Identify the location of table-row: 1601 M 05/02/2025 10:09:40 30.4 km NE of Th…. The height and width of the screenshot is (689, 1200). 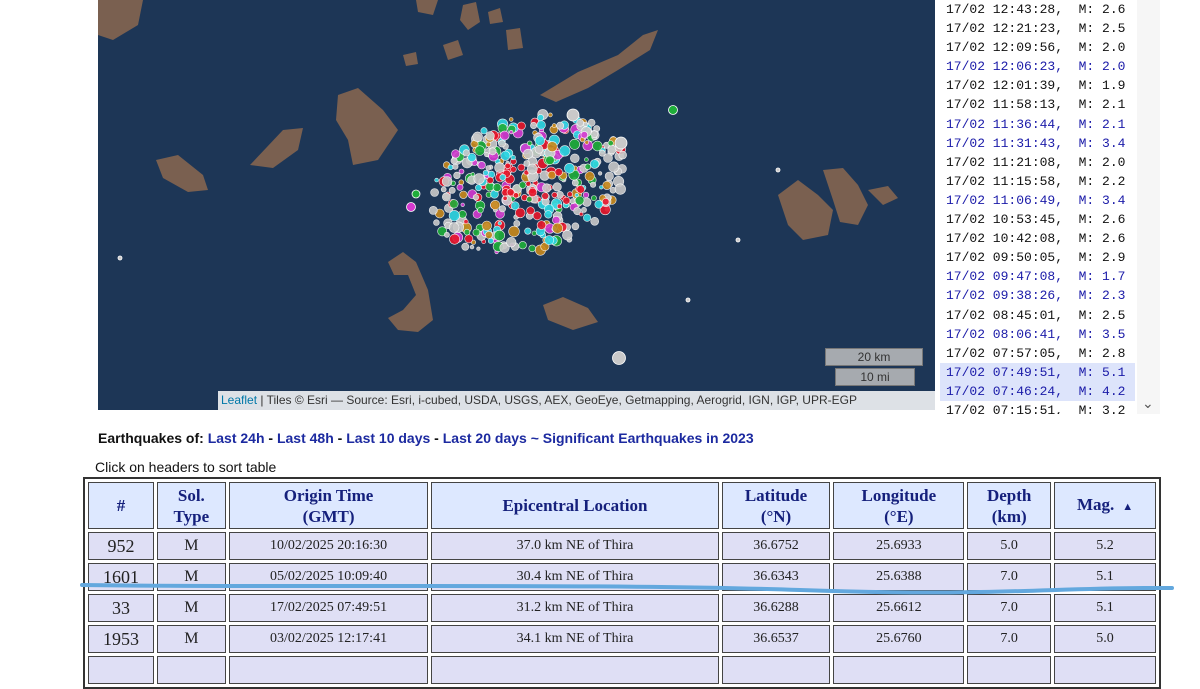
(622, 577).